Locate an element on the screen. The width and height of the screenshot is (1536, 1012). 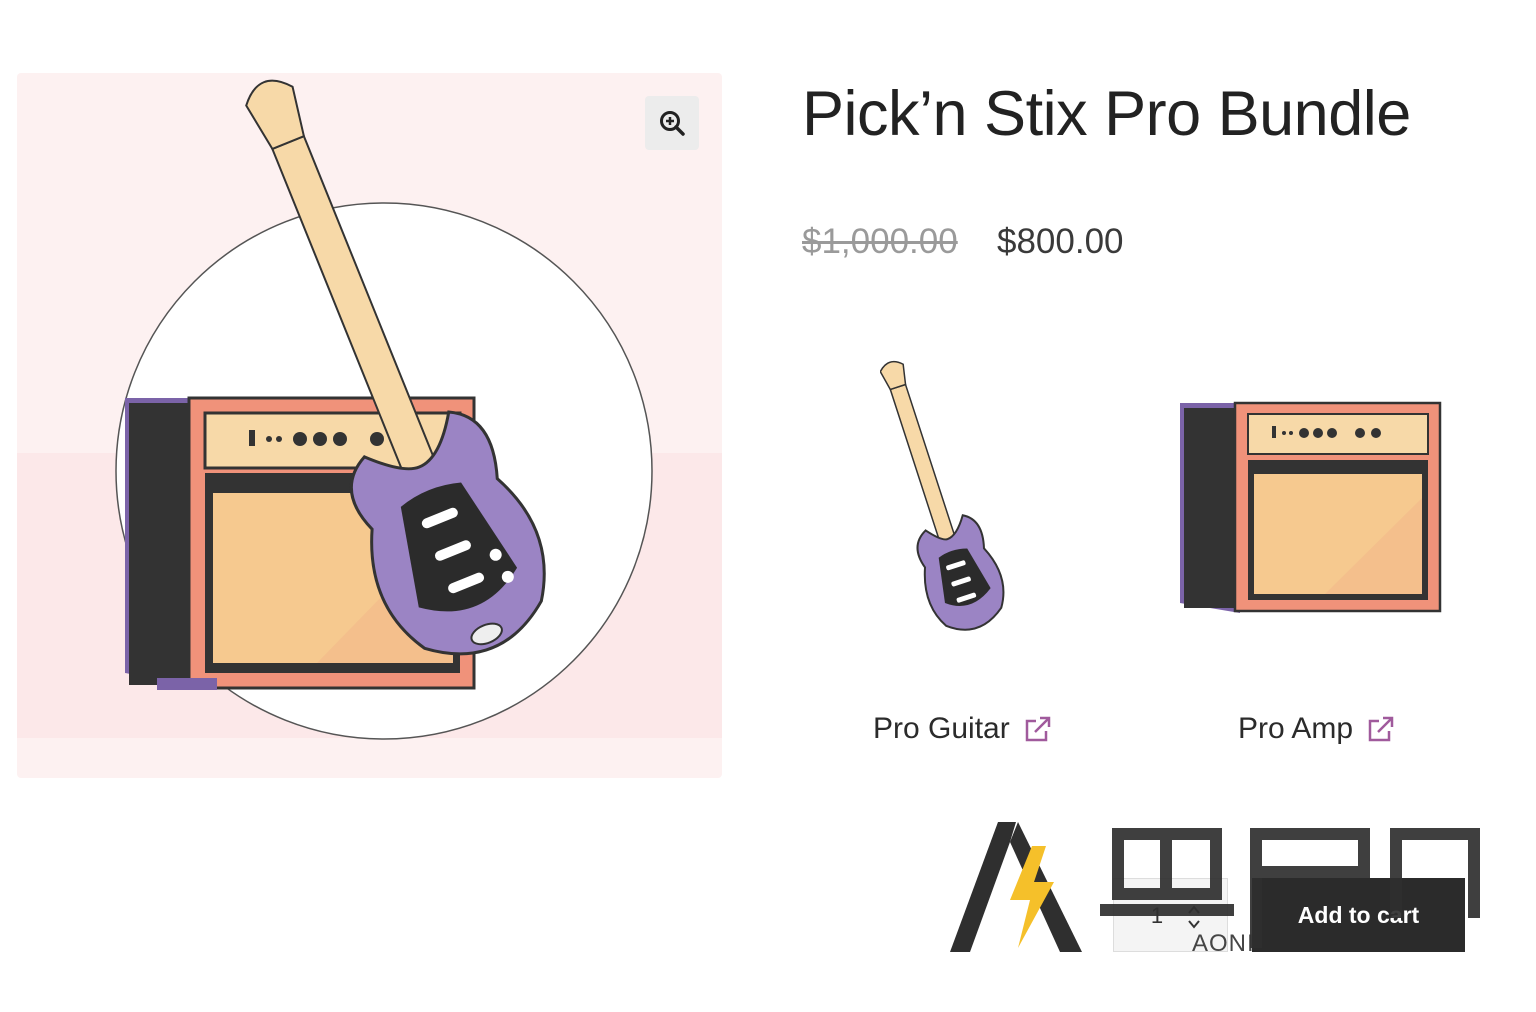
bundle-item-amp-link: Pro Amp is located at coordinates (1316, 729).